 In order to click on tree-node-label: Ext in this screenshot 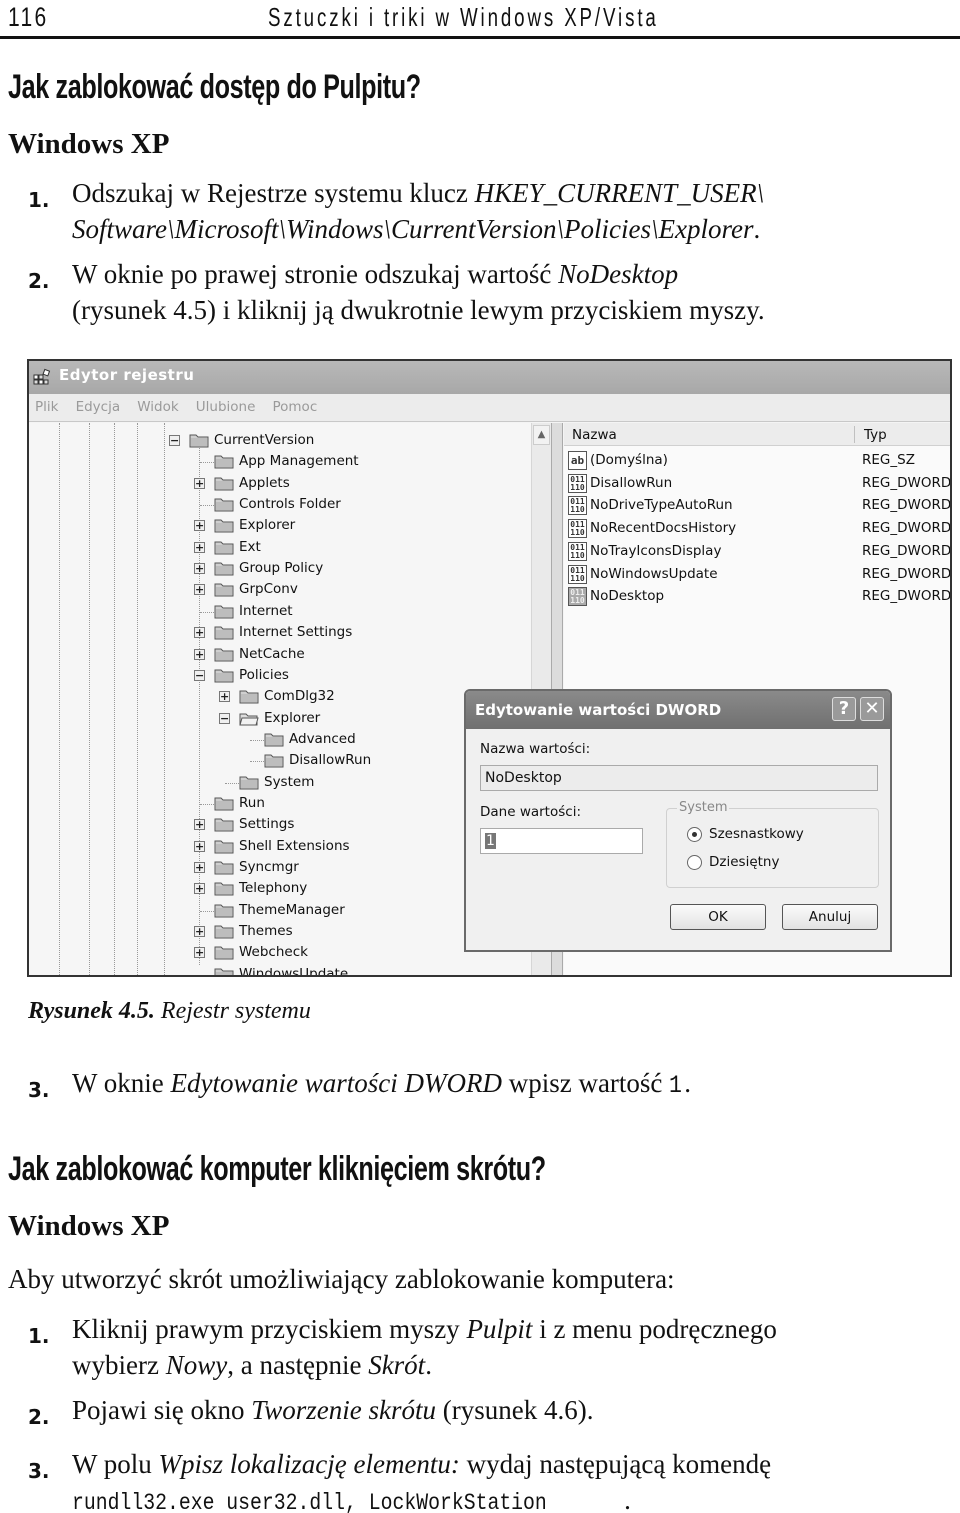, I will do `click(250, 546)`.